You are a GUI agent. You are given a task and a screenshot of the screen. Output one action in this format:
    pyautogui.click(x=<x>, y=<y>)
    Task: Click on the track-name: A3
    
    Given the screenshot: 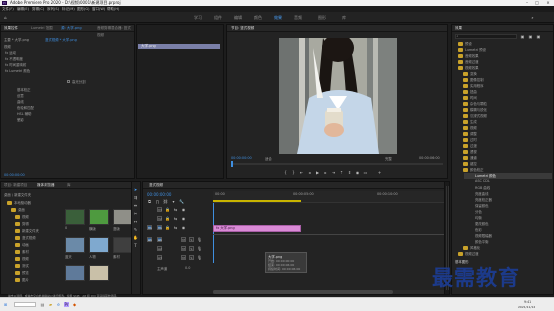 What is the action you would take?
    pyautogui.click(x=159, y=257)
    